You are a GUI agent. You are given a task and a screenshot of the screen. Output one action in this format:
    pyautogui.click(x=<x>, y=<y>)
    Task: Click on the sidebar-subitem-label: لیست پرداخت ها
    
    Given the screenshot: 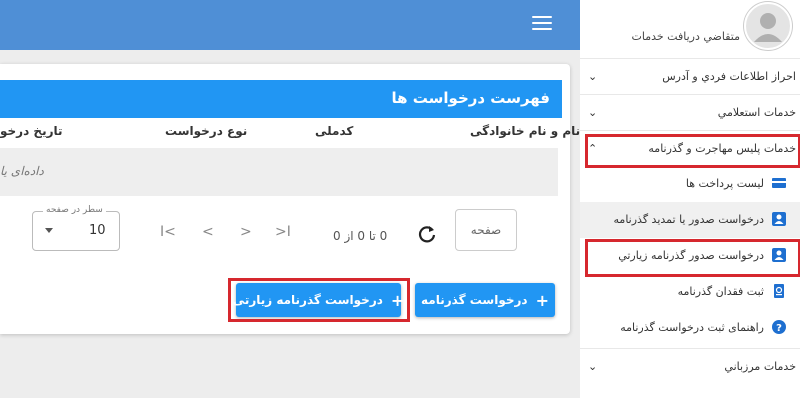 What is the action you would take?
    pyautogui.click(x=724, y=183)
    